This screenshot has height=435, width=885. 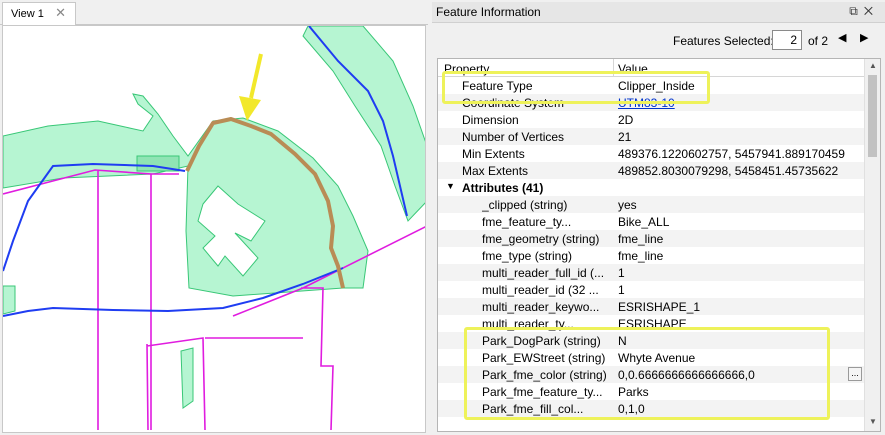 What do you see at coordinates (513, 103) in the screenshot?
I see `property-name: Coordinate System` at bounding box center [513, 103].